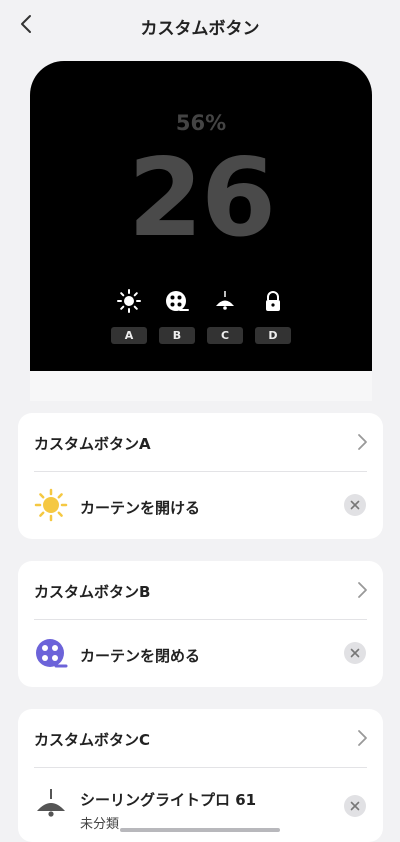 This screenshot has width=400, height=842. What do you see at coordinates (140, 656) in the screenshot?
I see `action-label: カーテンを閉める` at bounding box center [140, 656].